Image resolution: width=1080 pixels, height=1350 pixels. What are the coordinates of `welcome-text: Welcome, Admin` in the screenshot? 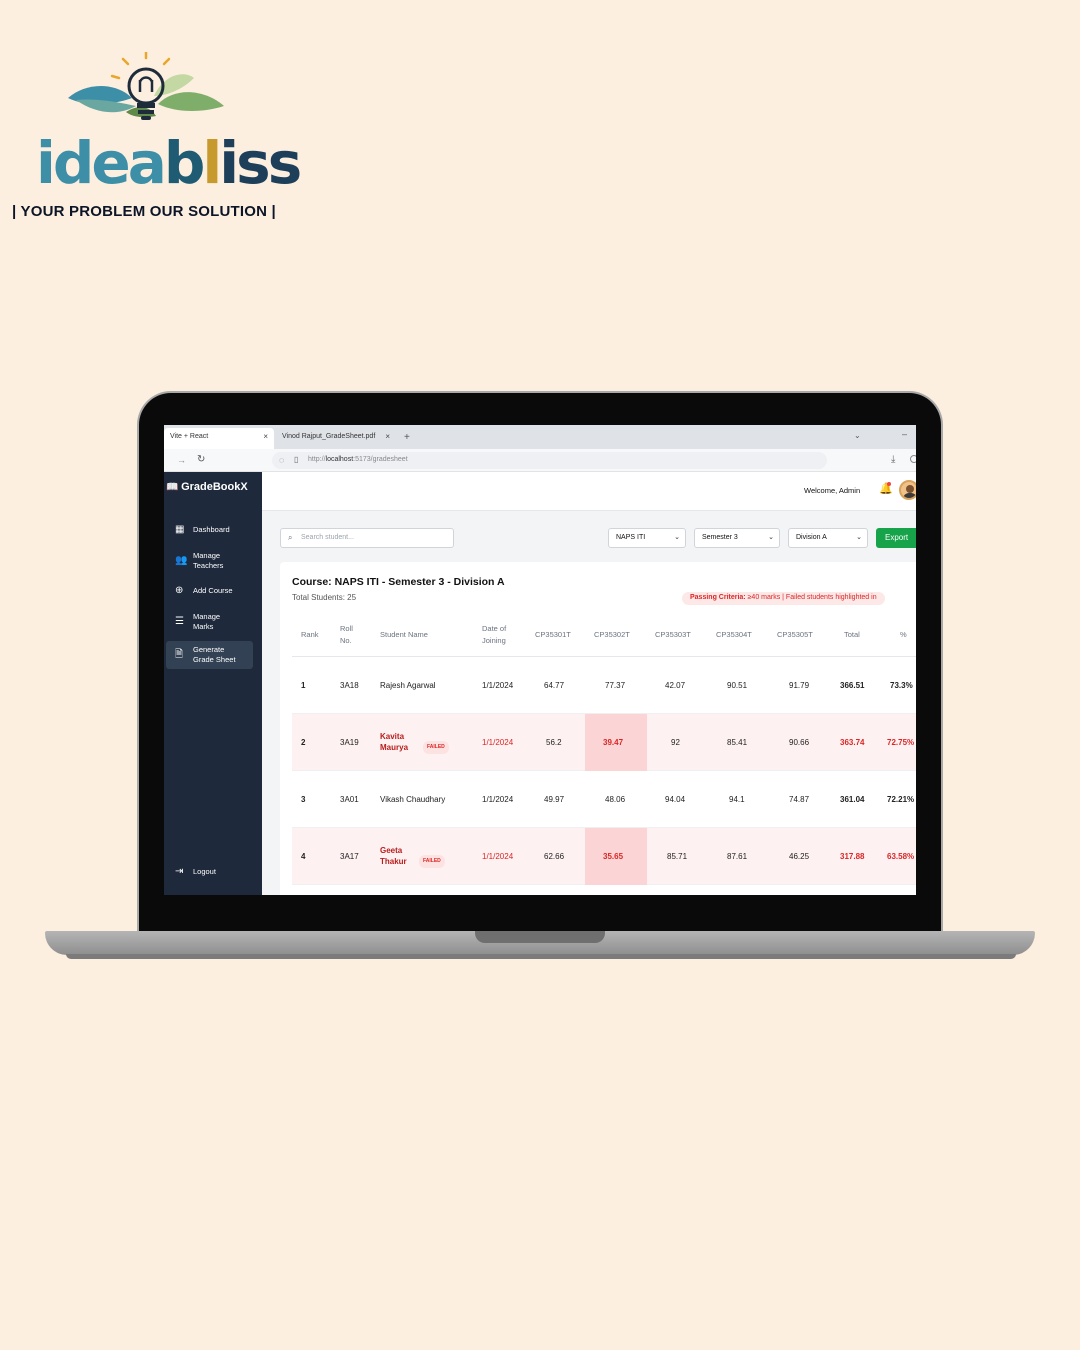 It's located at (832, 490).